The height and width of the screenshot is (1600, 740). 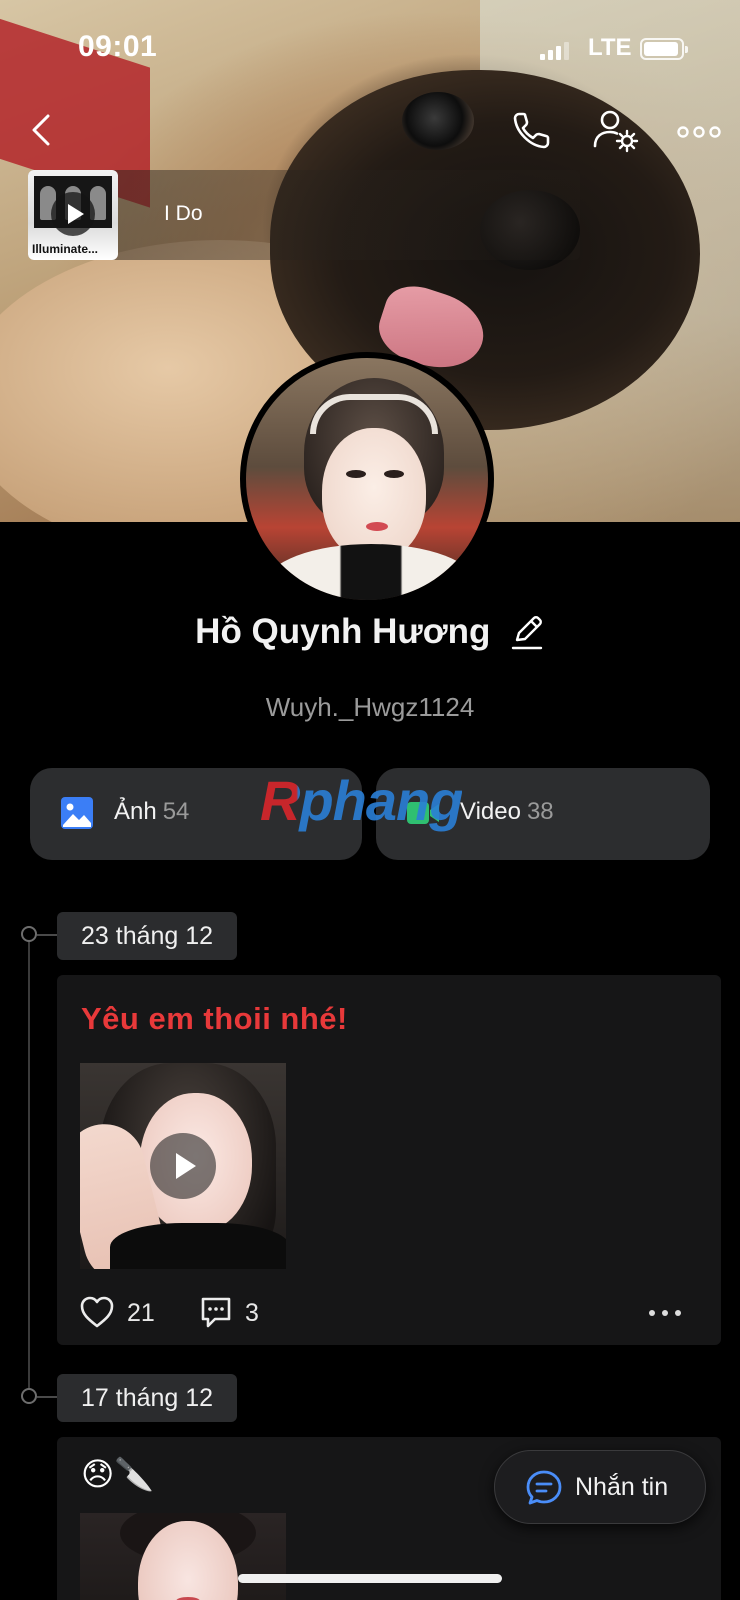 What do you see at coordinates (196, 814) in the screenshot?
I see `photos-tab: Ảnh 54` at bounding box center [196, 814].